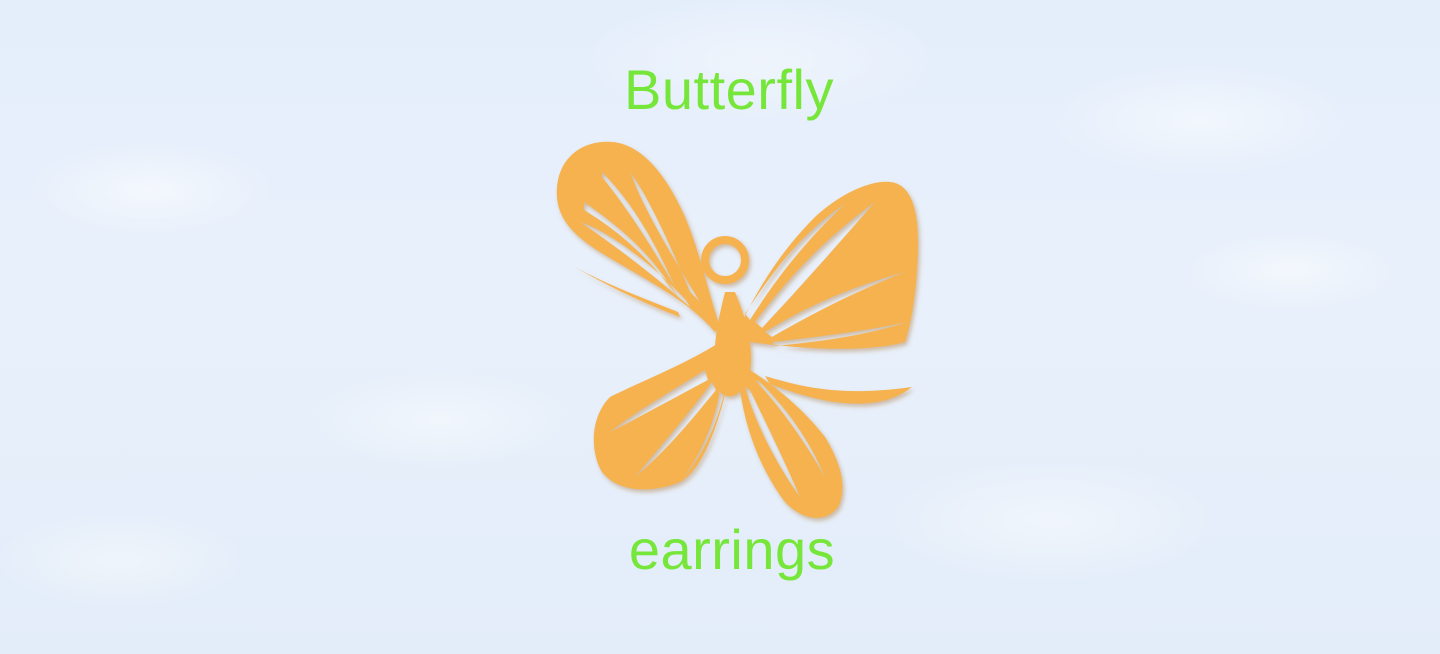 This screenshot has width=1440, height=654. What do you see at coordinates (729, 89) in the screenshot?
I see `caption-title: Butterfly` at bounding box center [729, 89].